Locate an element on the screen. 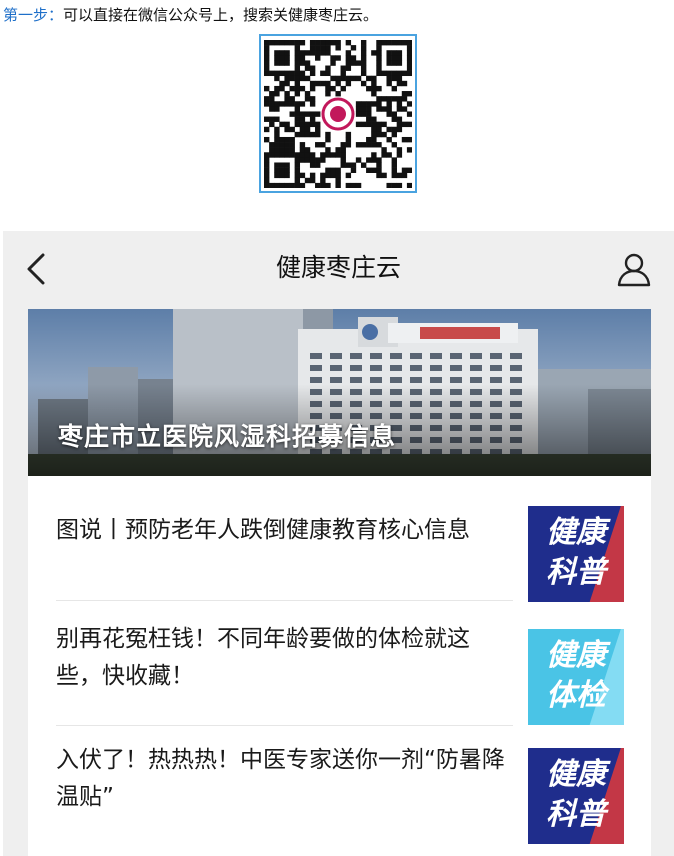 Image resolution: width=674 pixels, height=856 pixels. article-headline: 图说丨预防老年人跌倒健康教育核心信息 is located at coordinates (263, 530).